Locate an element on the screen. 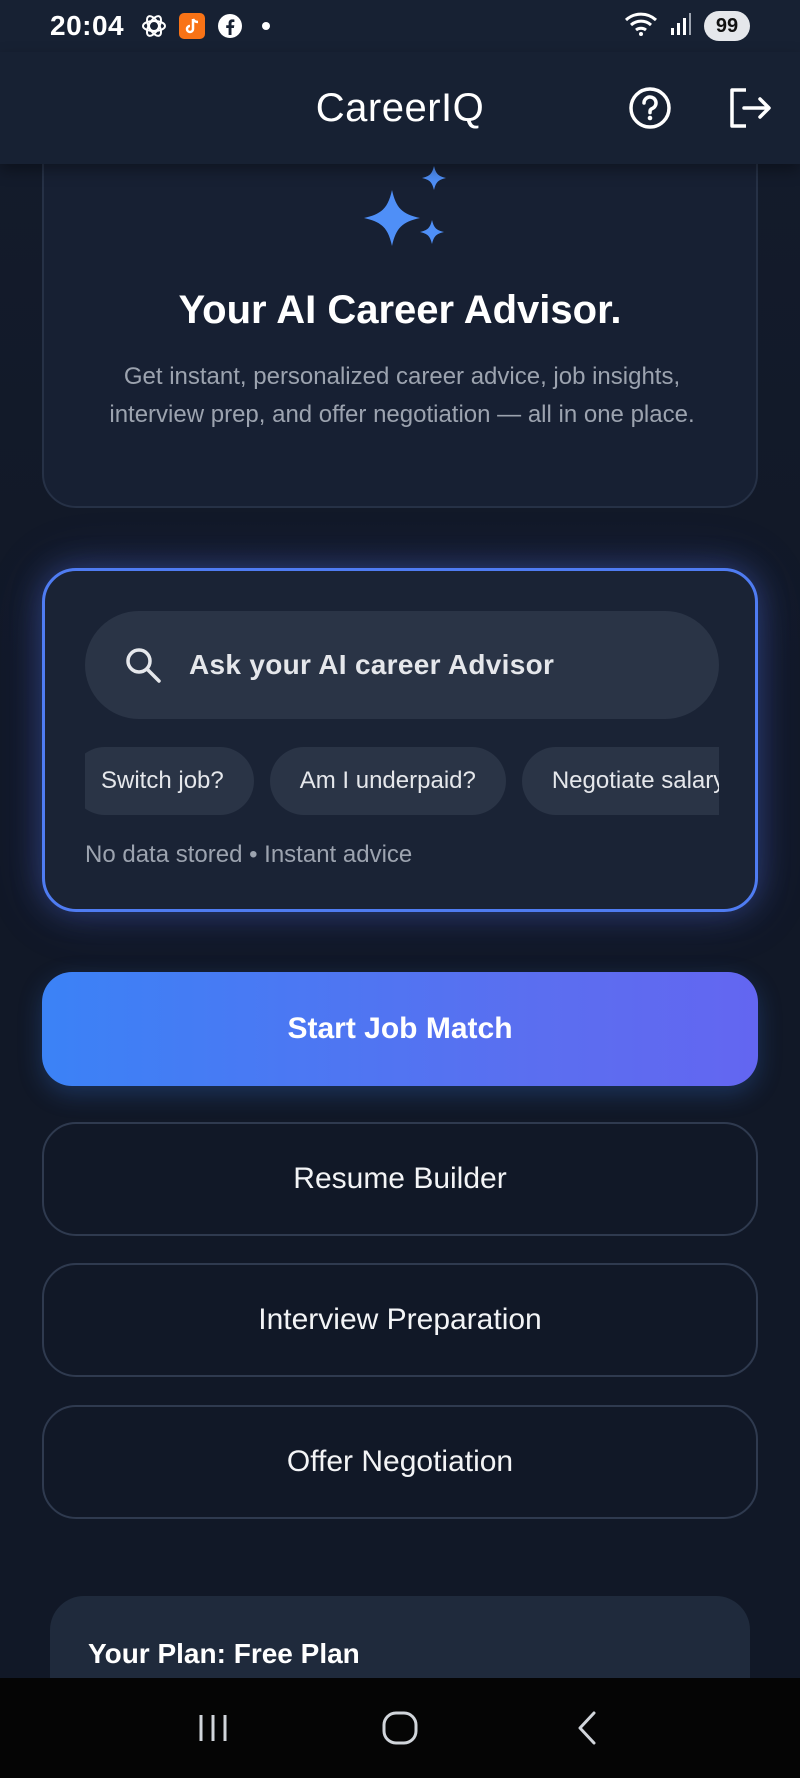 This screenshot has width=800, height=1778. system-nav-bar is located at coordinates (400, 1728).